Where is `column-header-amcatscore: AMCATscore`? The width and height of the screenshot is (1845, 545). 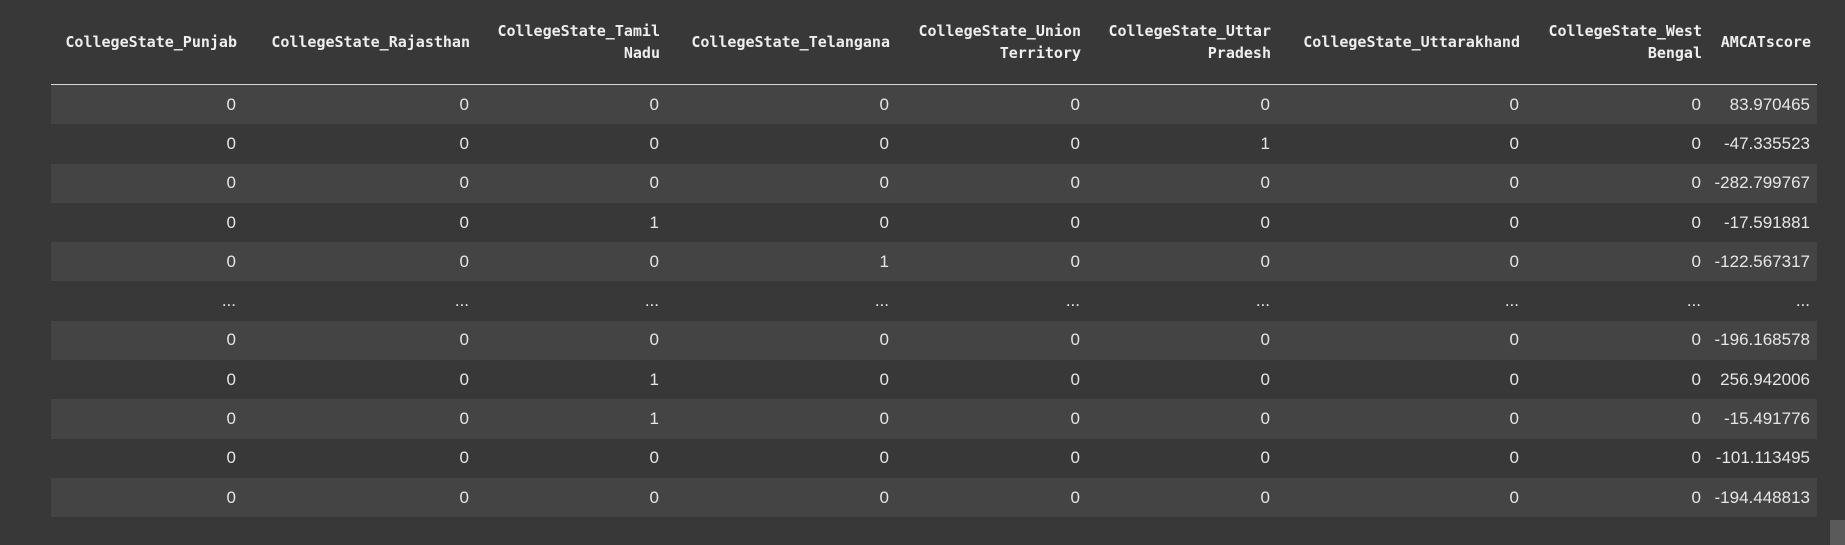
column-header-amcatscore: AMCATscore is located at coordinates (1762, 42).